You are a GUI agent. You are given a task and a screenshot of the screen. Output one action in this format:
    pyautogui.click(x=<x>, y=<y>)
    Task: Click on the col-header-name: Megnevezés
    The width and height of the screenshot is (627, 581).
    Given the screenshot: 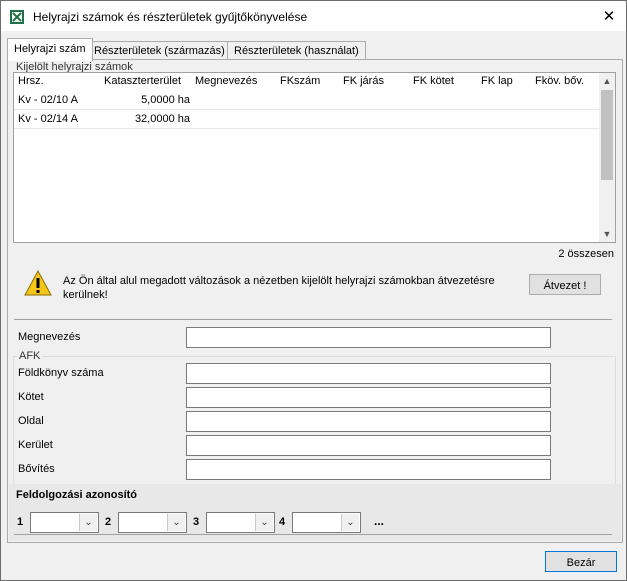 What is the action you would take?
    pyautogui.click(x=226, y=81)
    